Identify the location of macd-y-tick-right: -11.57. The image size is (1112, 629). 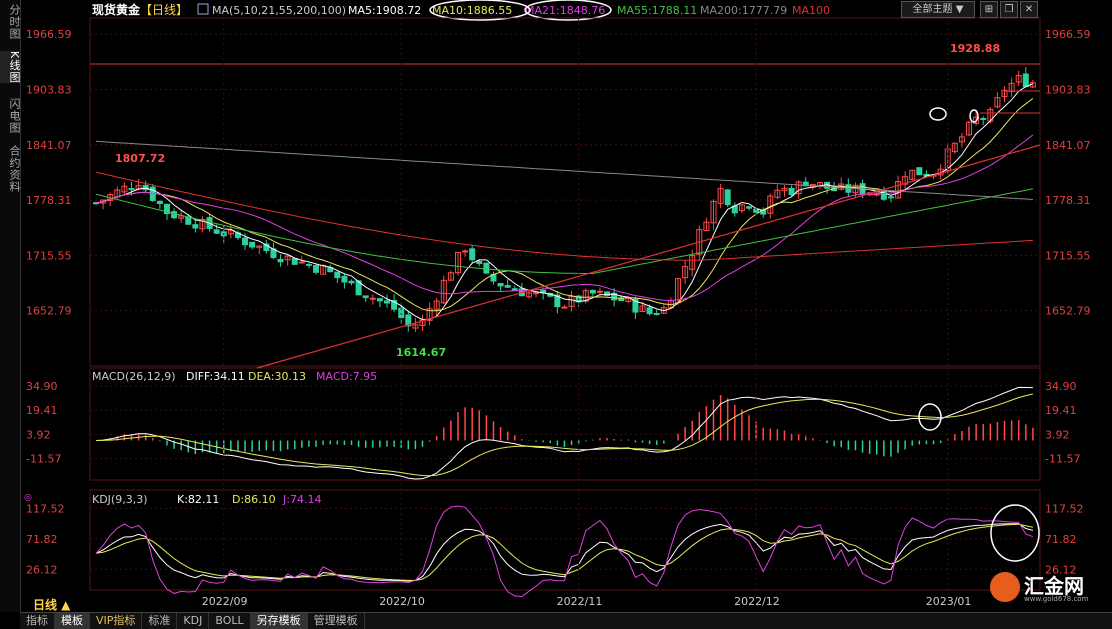
(1062, 459).